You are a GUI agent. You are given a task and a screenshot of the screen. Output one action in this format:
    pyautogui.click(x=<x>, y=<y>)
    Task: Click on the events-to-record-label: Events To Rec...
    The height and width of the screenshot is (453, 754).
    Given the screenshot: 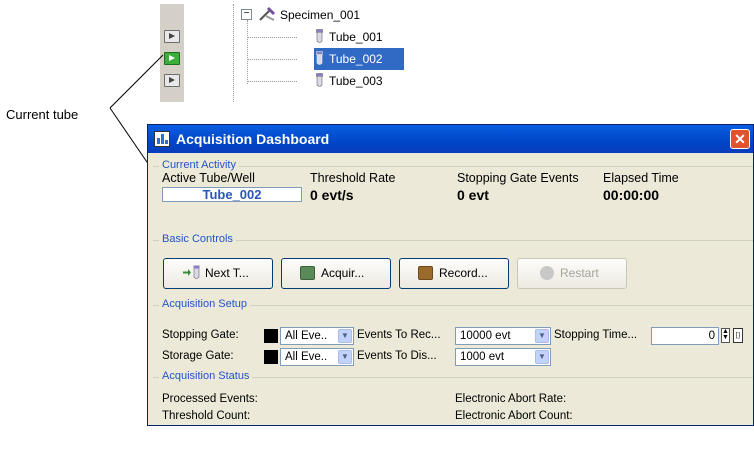 What is the action you would take?
    pyautogui.click(x=399, y=335)
    